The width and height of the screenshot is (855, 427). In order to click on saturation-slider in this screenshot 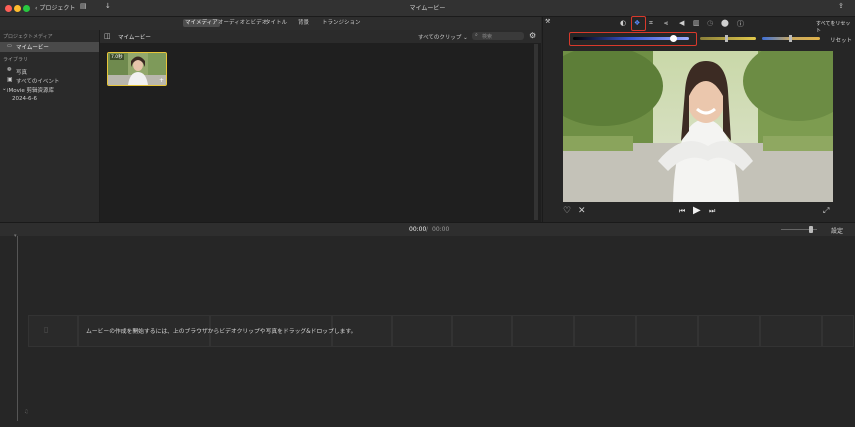, I will do `click(728, 38)`.